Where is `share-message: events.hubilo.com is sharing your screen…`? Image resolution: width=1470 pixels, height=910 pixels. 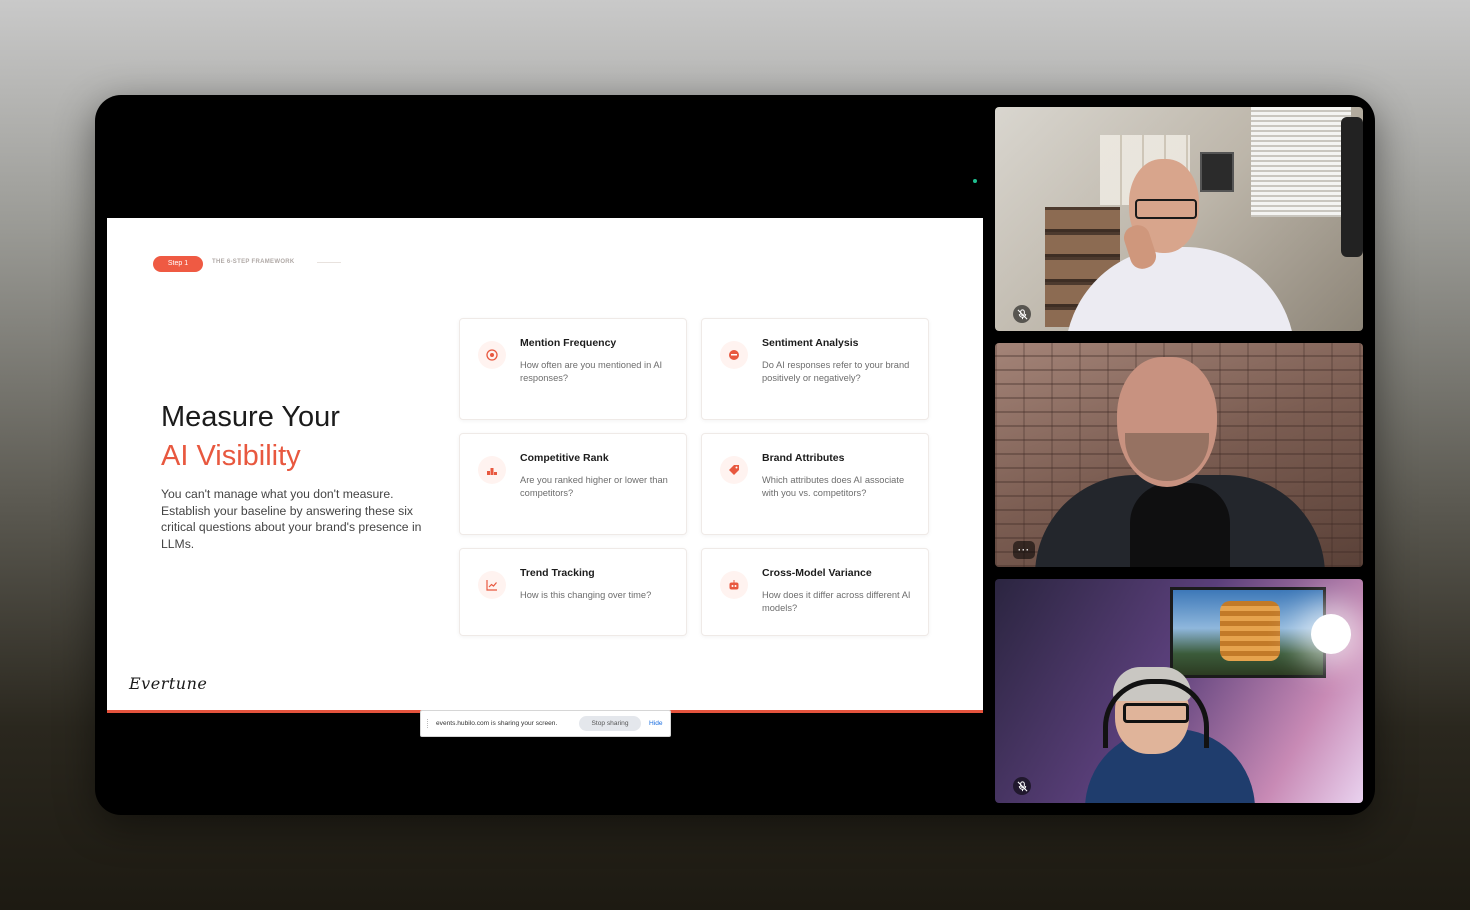 share-message: events.hubilo.com is sharing your screen… is located at coordinates (497, 723).